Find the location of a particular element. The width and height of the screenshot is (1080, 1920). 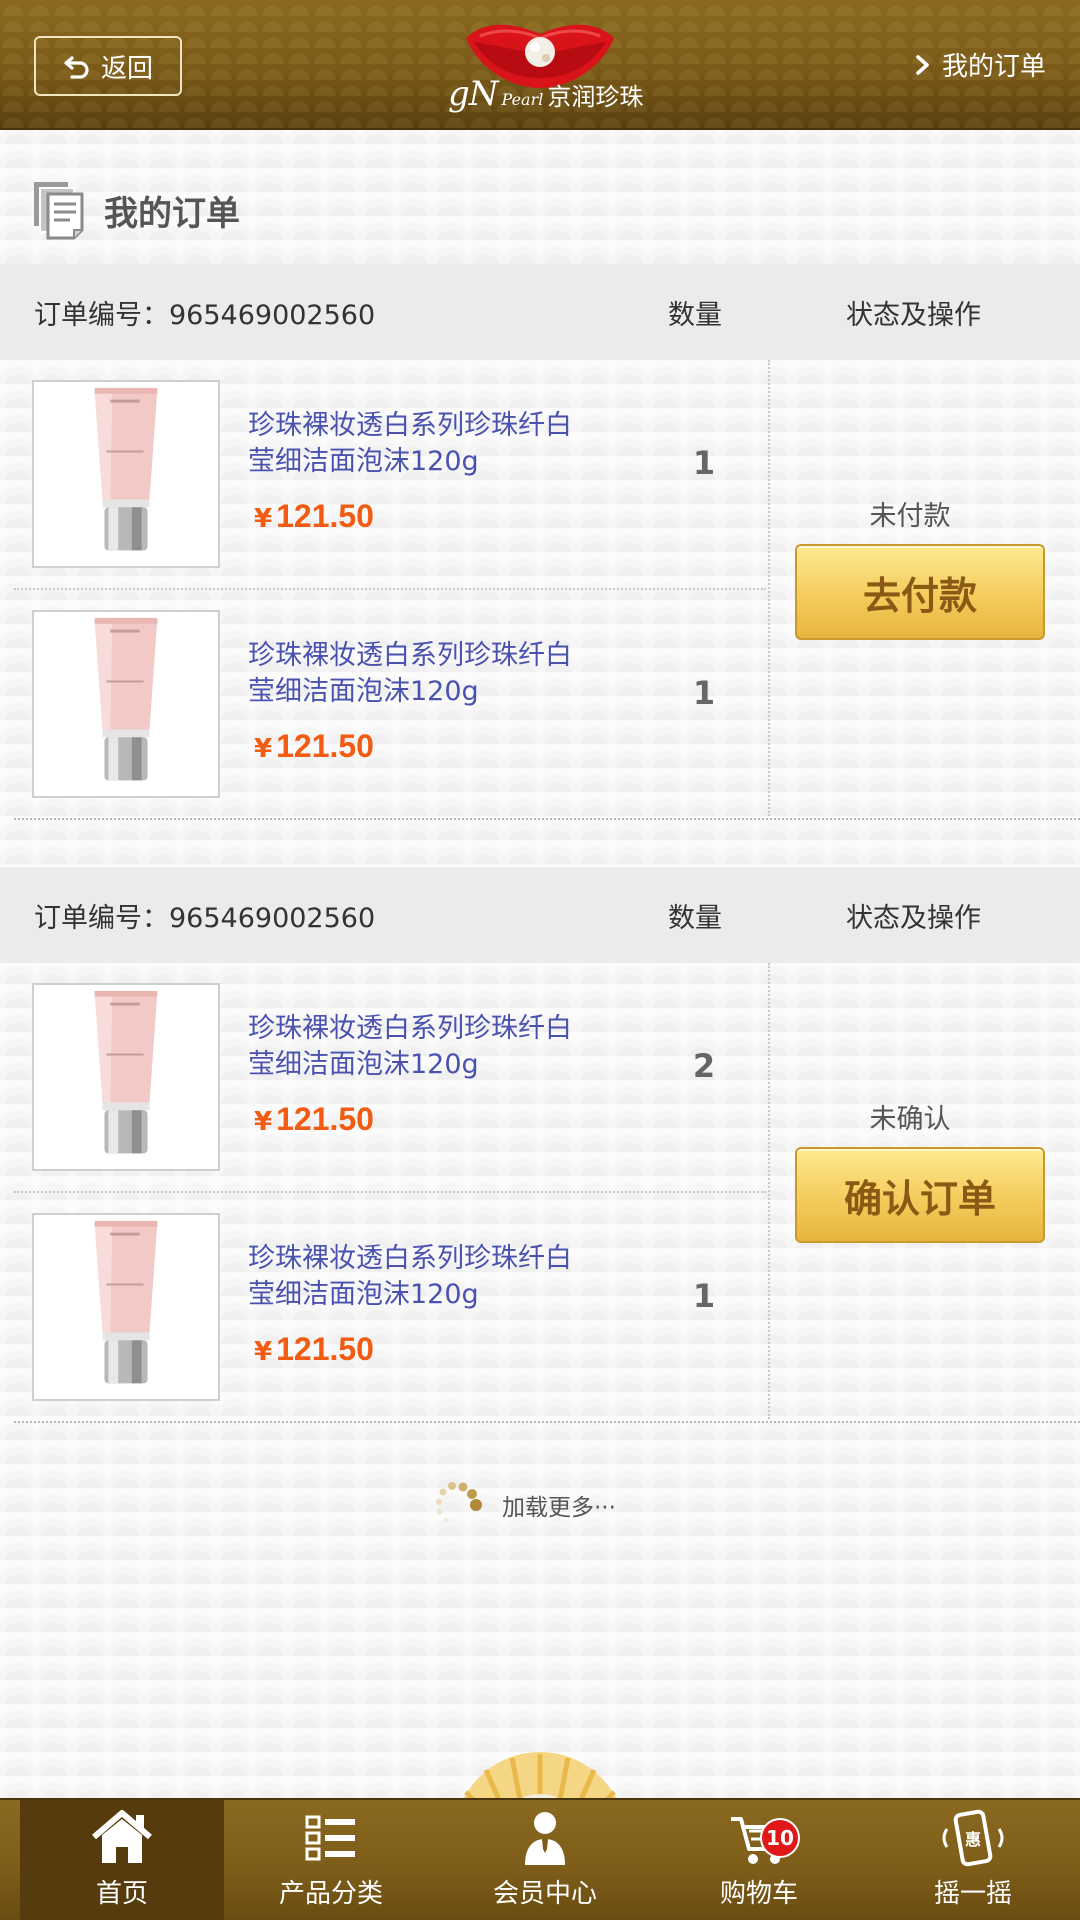

back-arrow-icon is located at coordinates (76, 67).